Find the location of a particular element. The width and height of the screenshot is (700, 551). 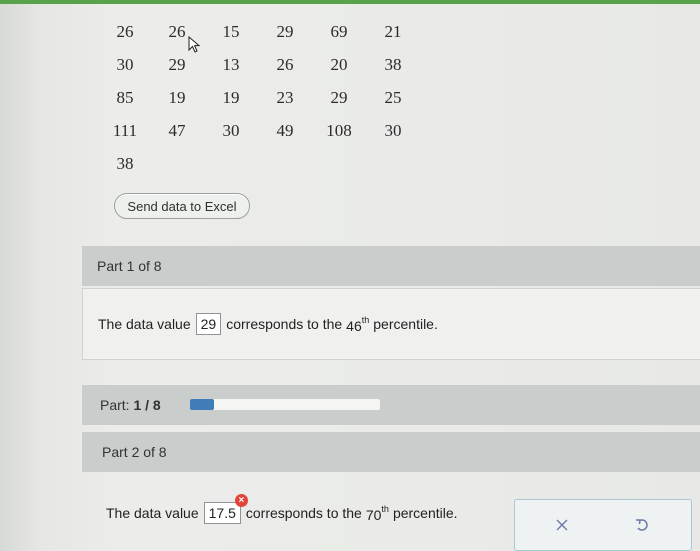

progress-label: Part: 1 / 8 is located at coordinates (130, 405).